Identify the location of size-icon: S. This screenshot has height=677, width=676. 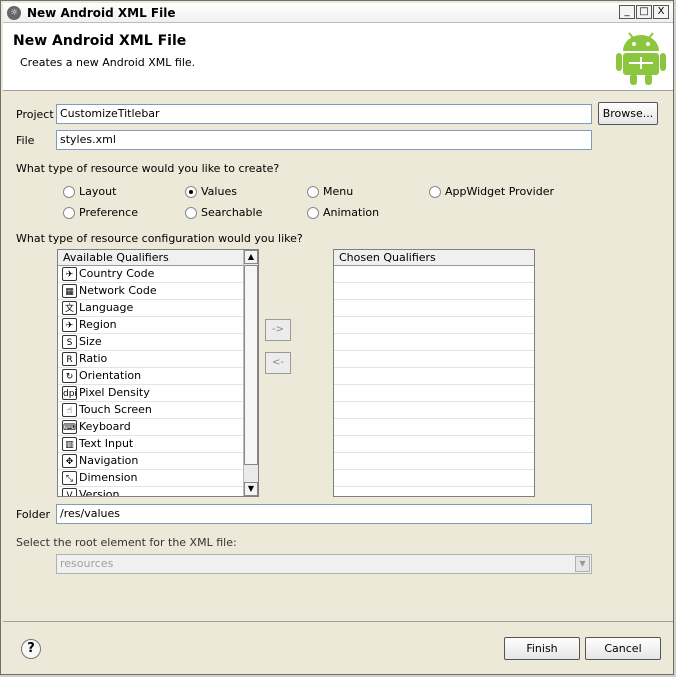
(69, 342).